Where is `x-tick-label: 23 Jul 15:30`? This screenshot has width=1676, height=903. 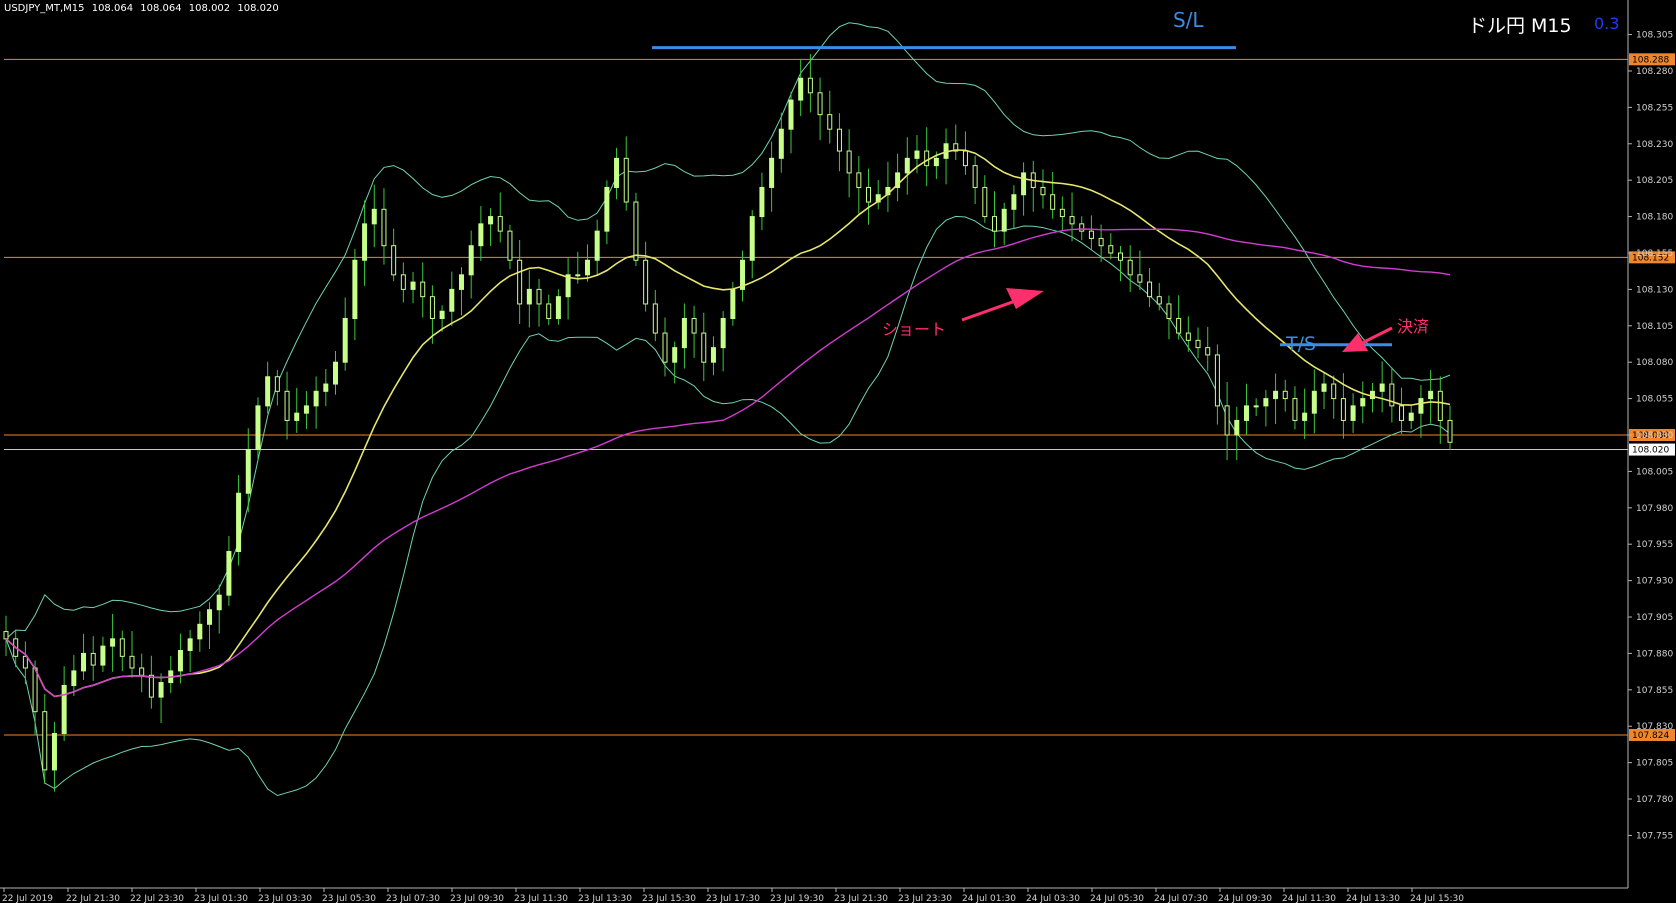
x-tick-label: 23 Jul 15:30 is located at coordinates (669, 898).